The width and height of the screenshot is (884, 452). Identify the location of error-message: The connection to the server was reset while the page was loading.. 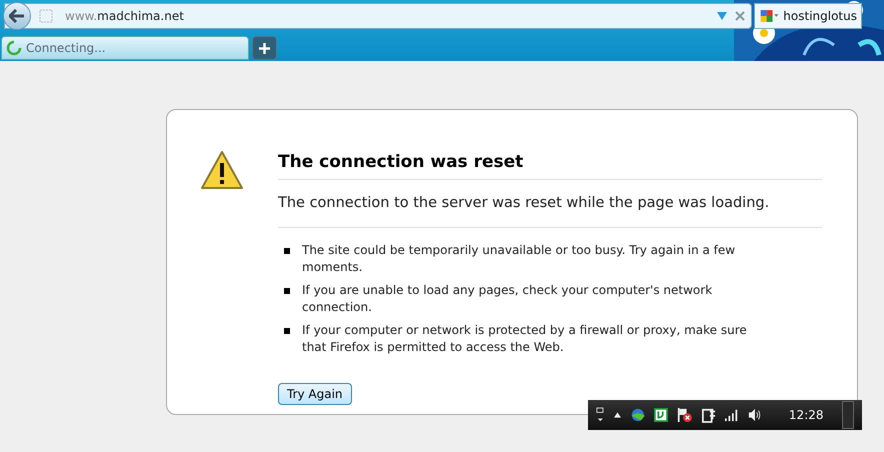
(550, 210).